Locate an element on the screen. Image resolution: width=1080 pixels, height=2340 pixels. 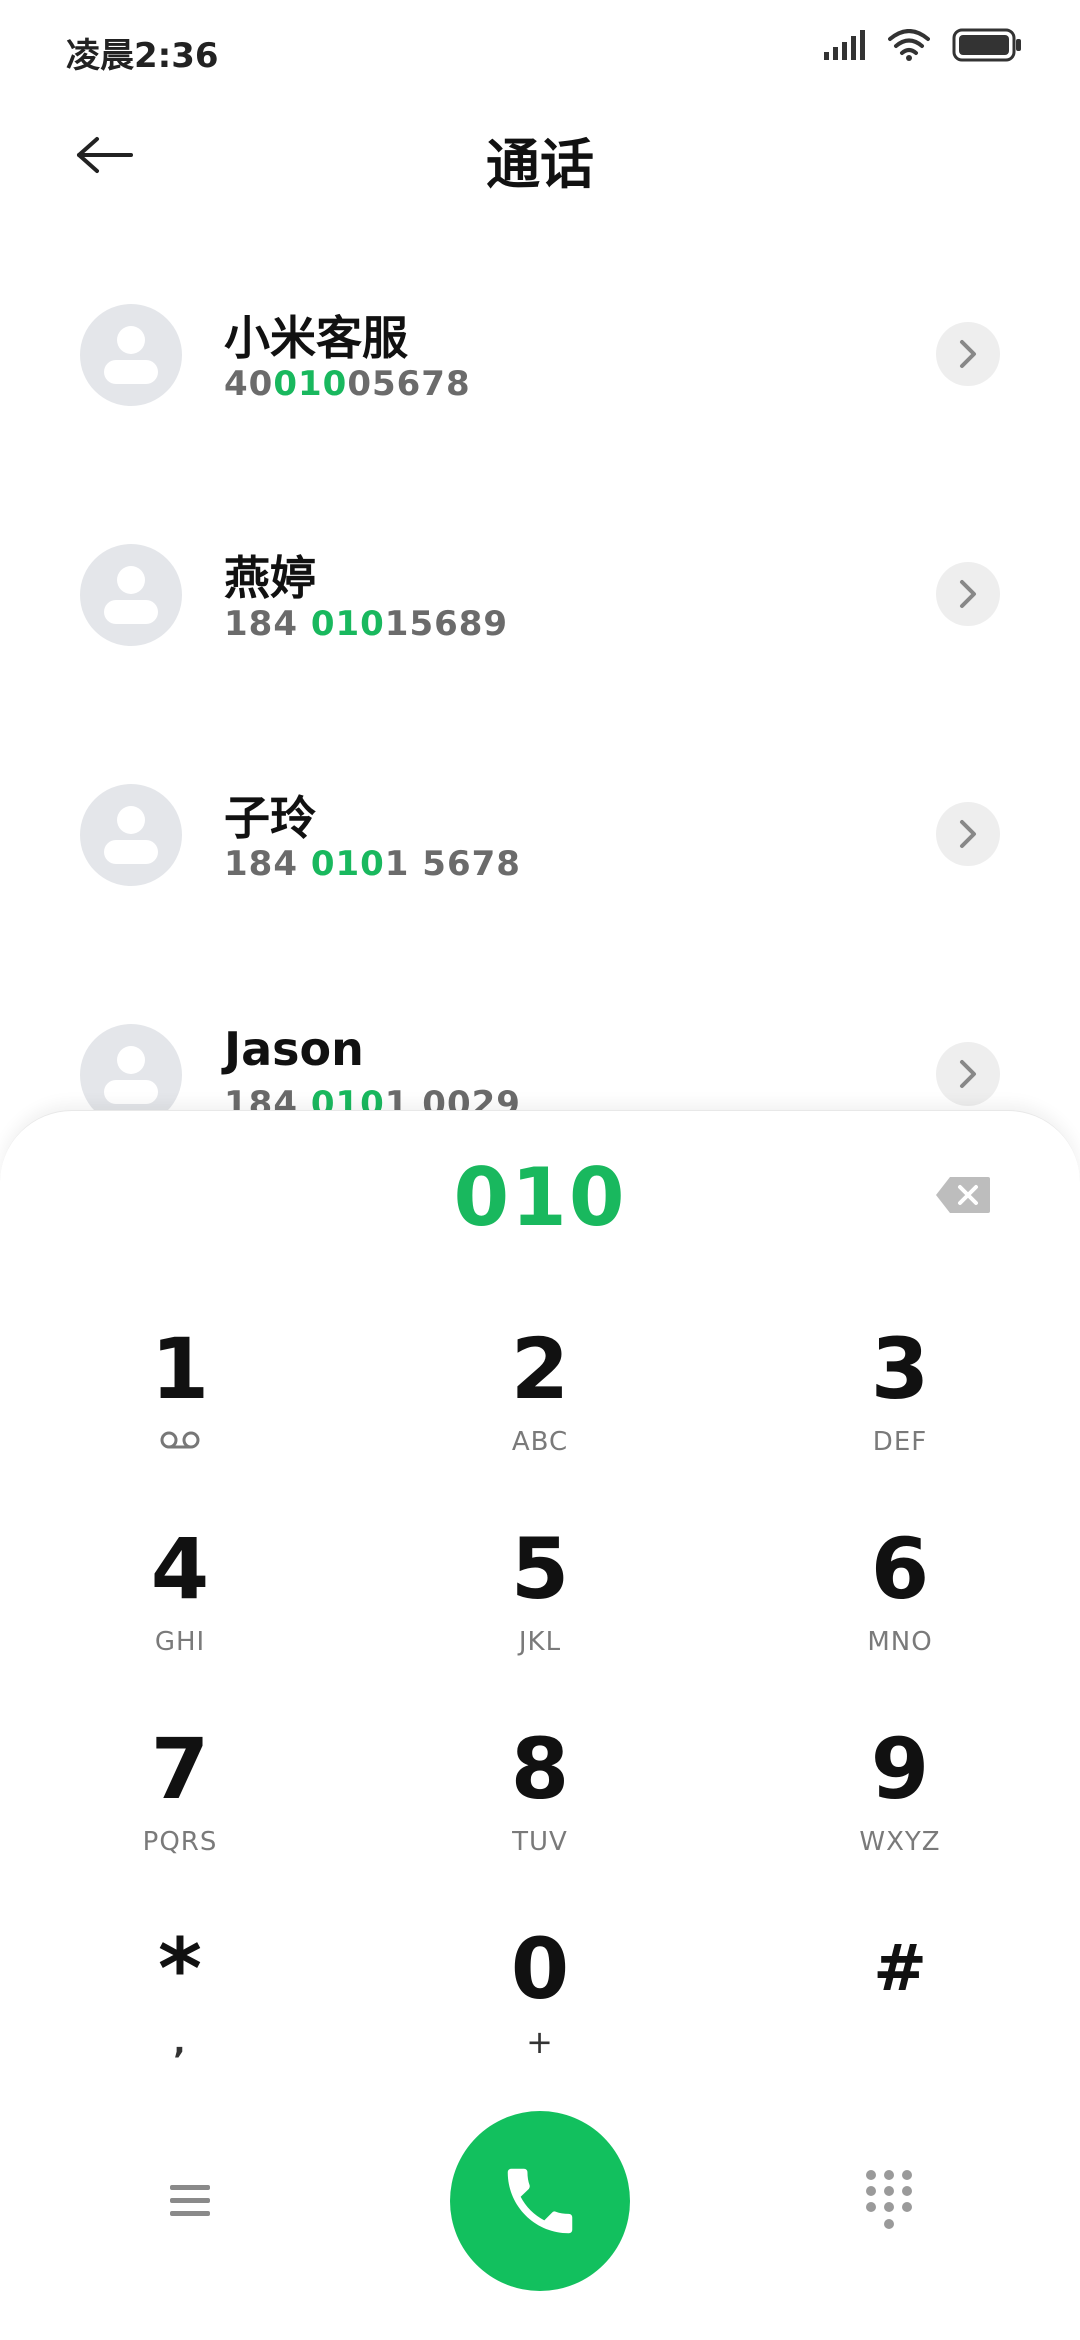
key-7: 7 PQRS is located at coordinates (180, 1811).